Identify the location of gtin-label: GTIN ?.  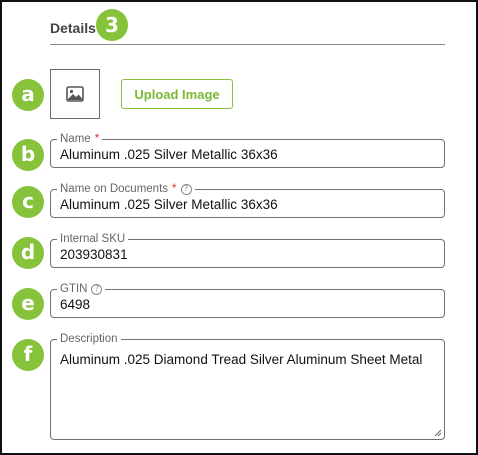
(81, 289).